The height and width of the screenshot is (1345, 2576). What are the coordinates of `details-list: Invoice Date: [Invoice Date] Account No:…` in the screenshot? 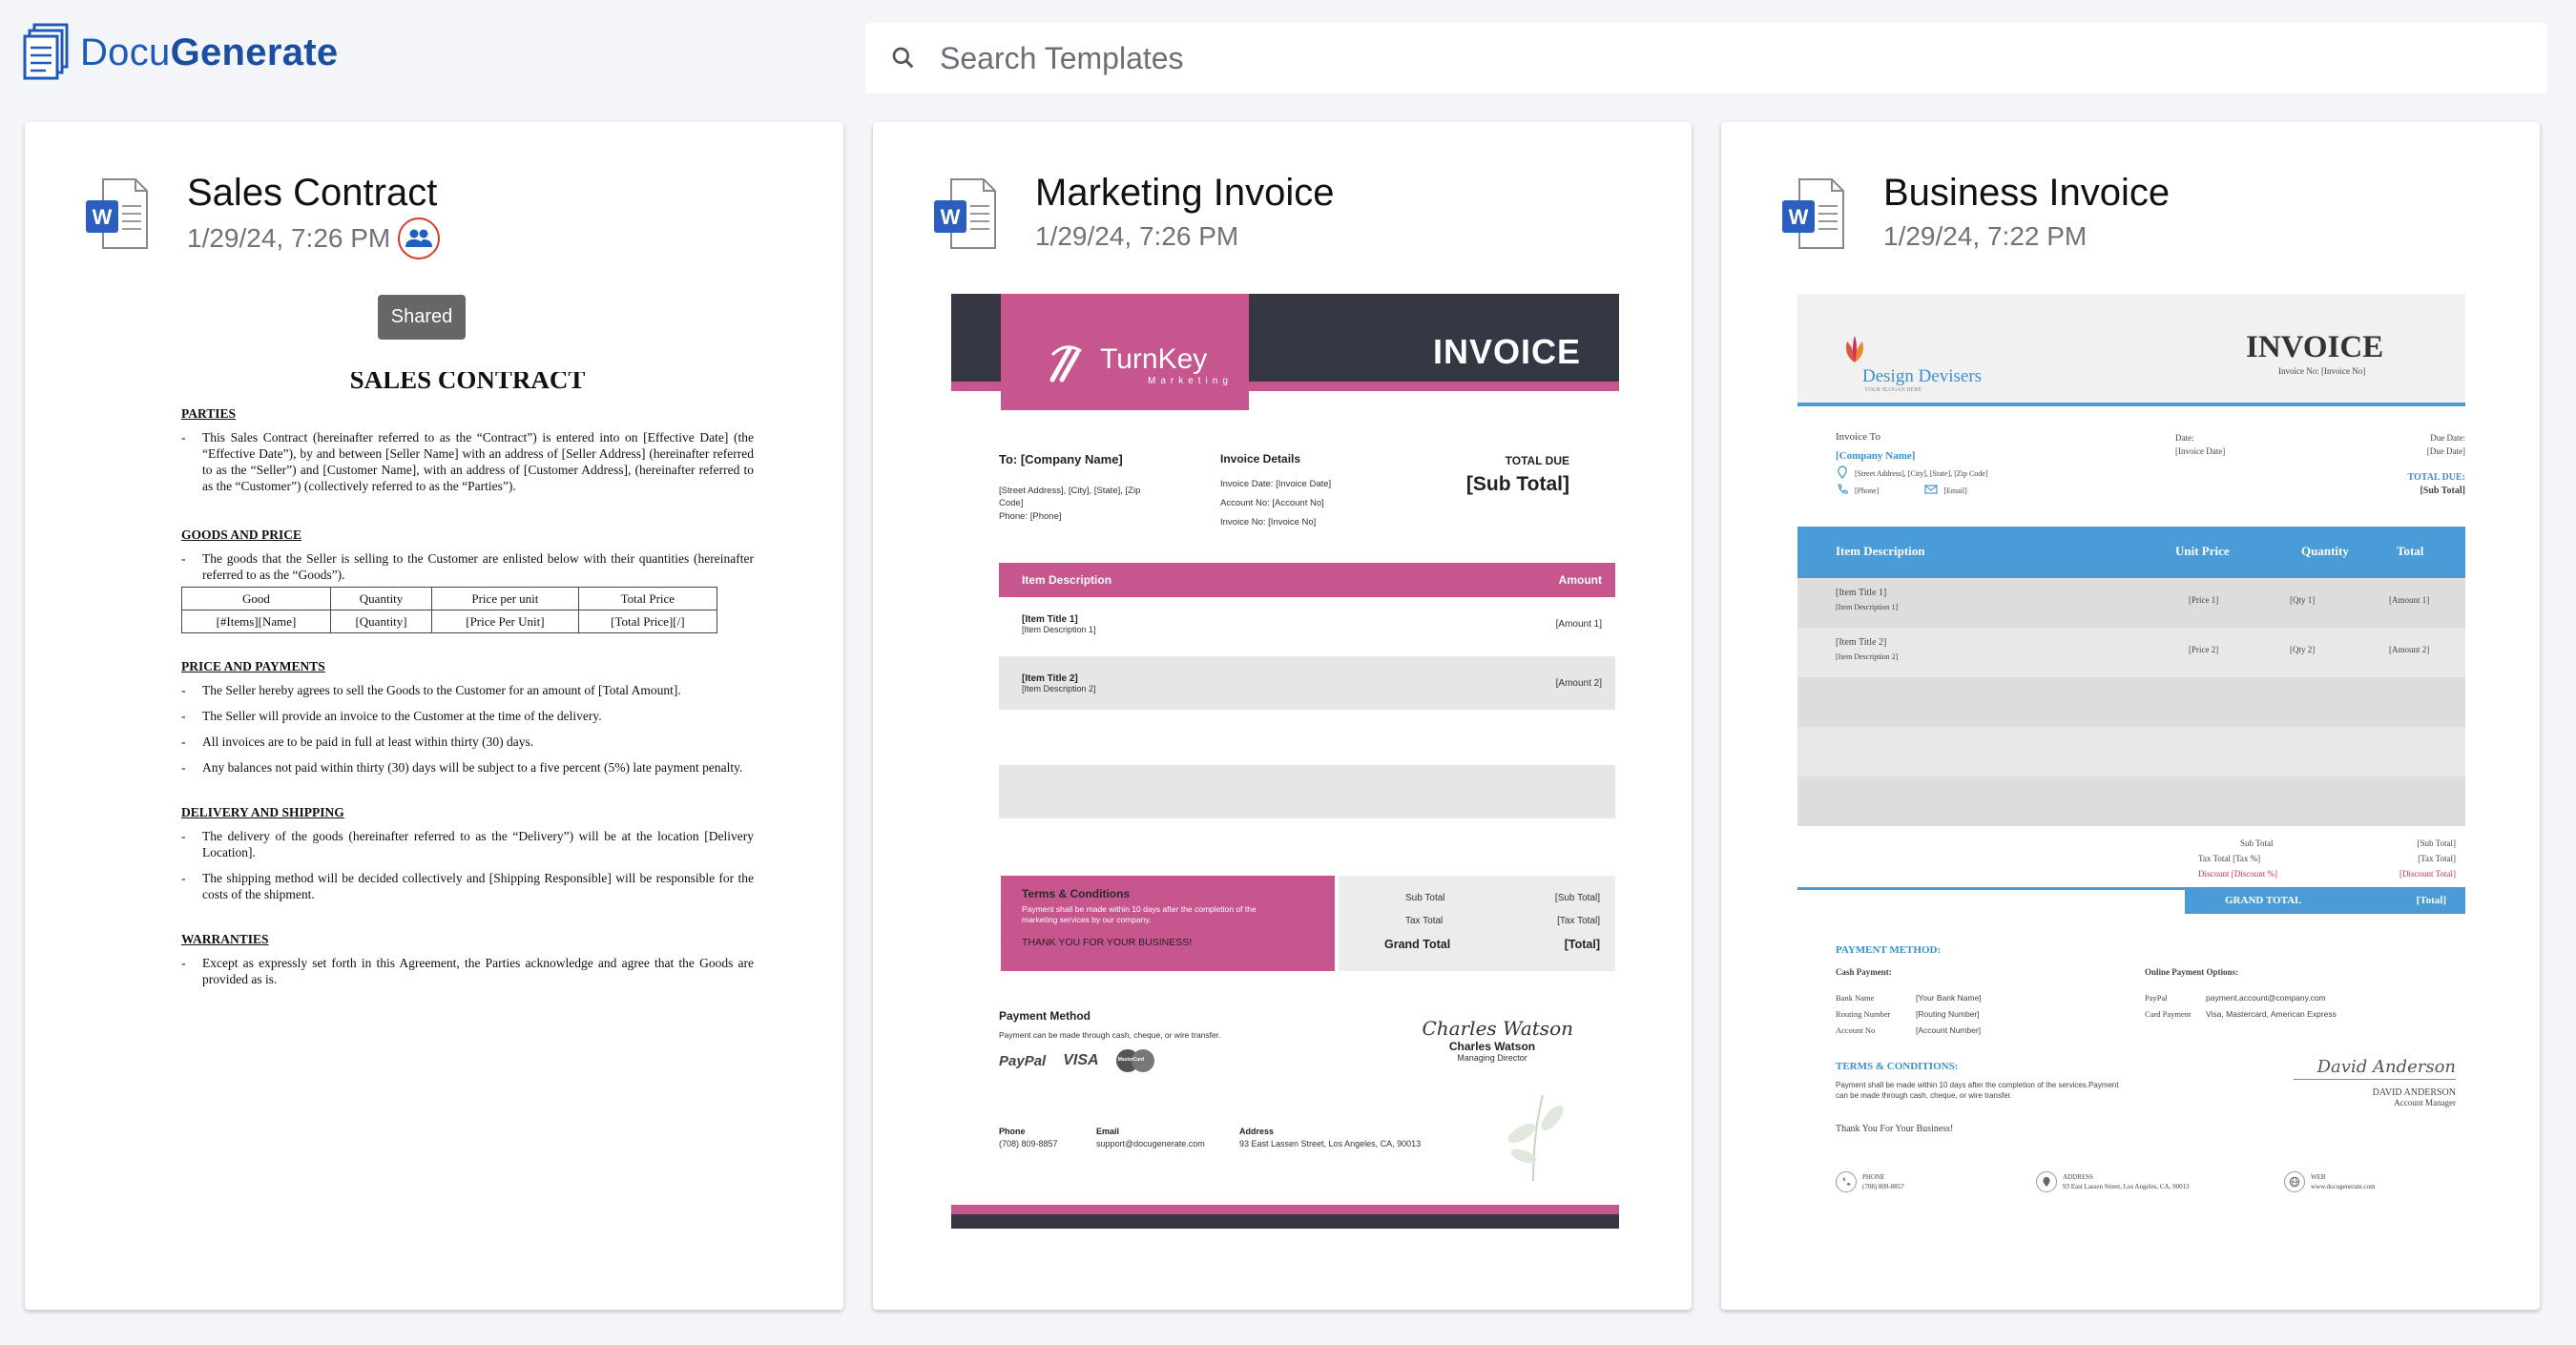 It's located at (1275, 503).